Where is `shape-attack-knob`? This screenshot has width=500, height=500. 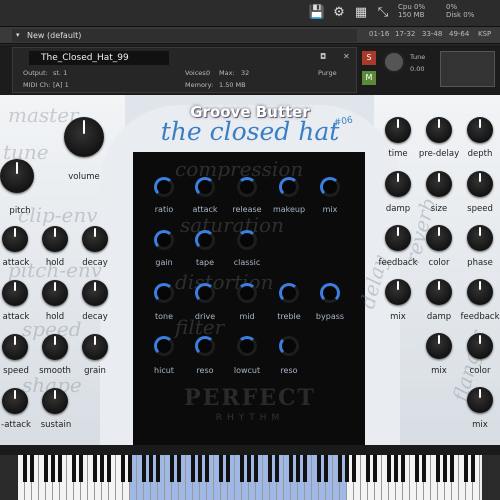 shape-attack-knob is located at coordinates (15, 401).